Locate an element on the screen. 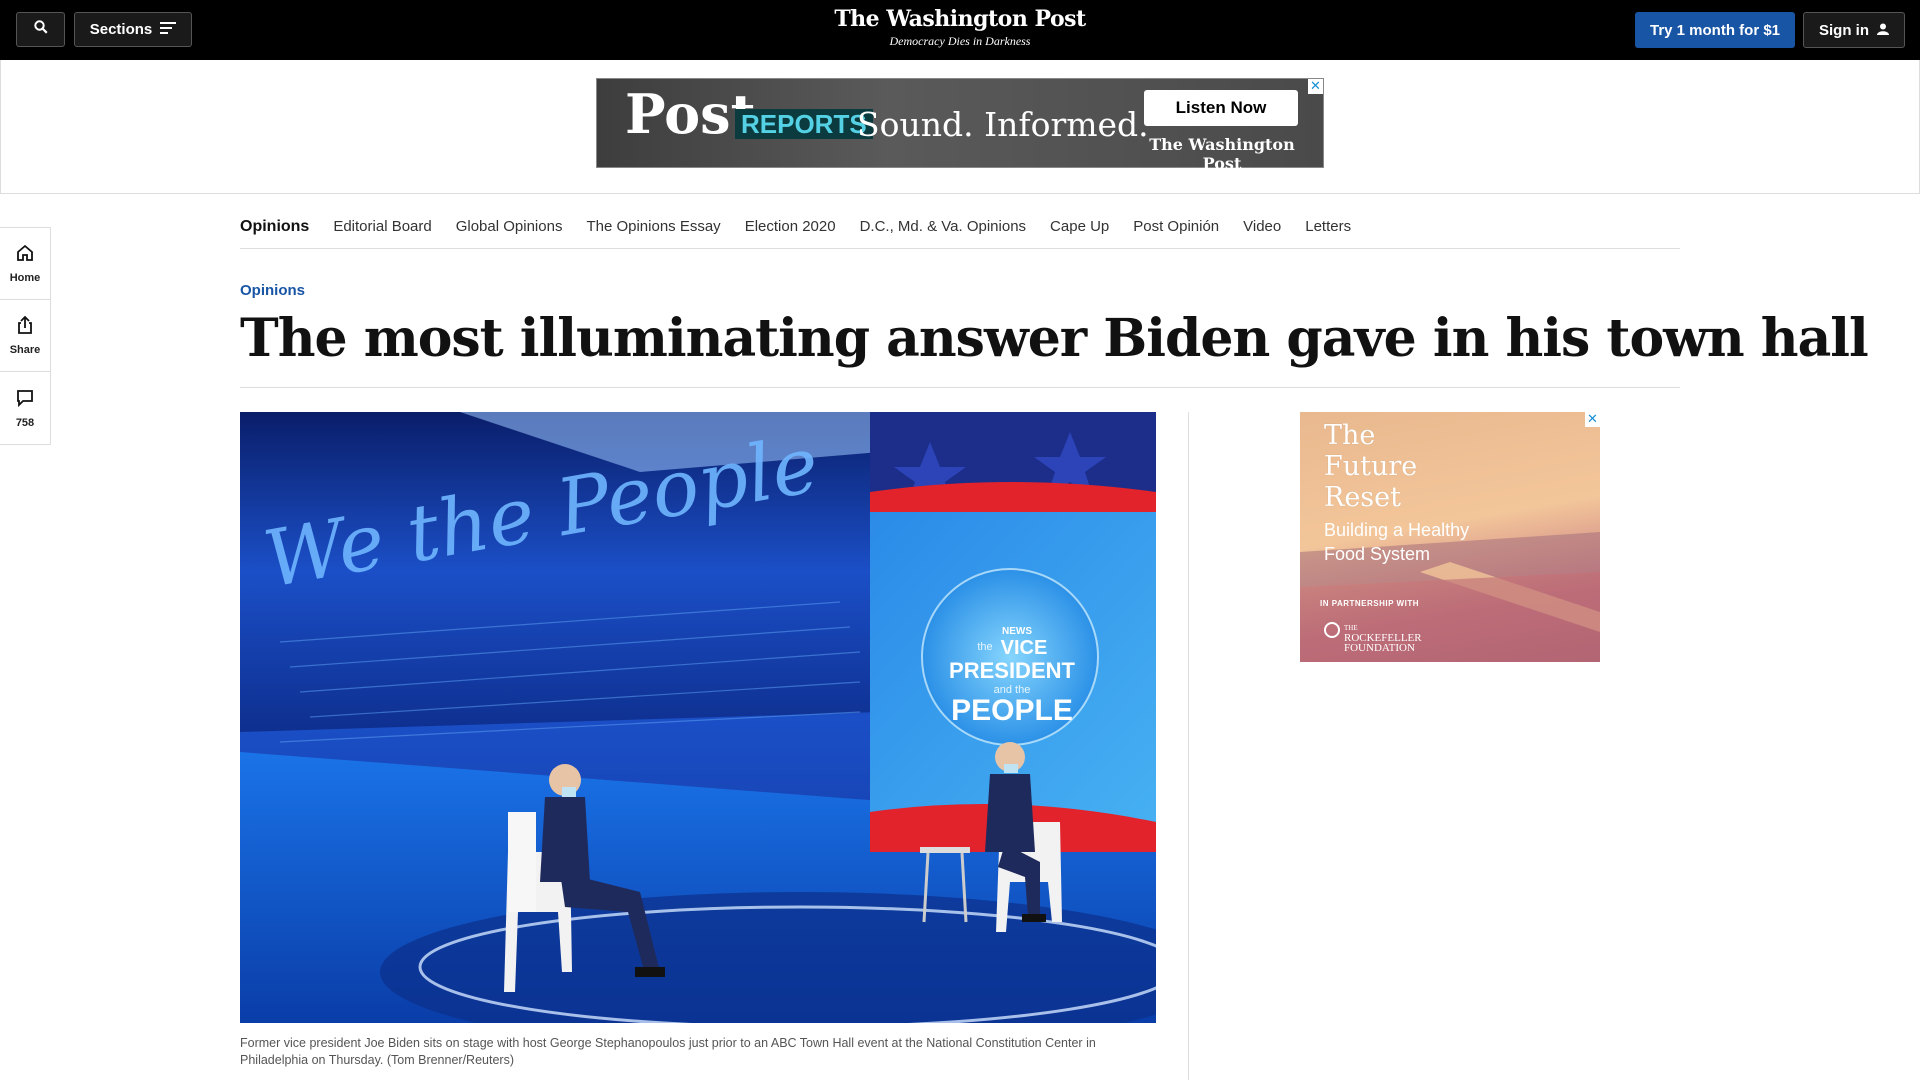 This screenshot has height=1080, width=1920. try-subscription-button: Try 1 month for $1 is located at coordinates (1715, 30).